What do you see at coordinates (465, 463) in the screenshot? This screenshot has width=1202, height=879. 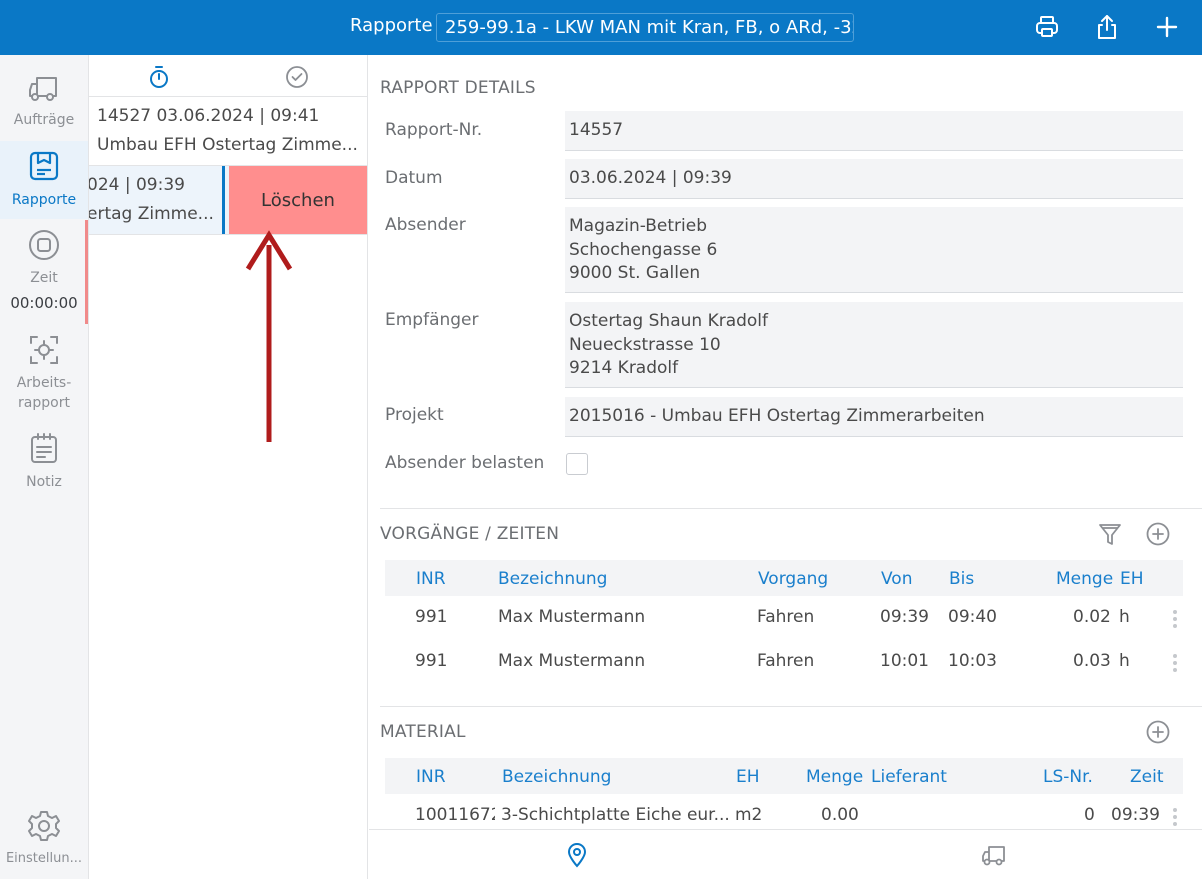 I see `label-absender-belasten: Absender belasten` at bounding box center [465, 463].